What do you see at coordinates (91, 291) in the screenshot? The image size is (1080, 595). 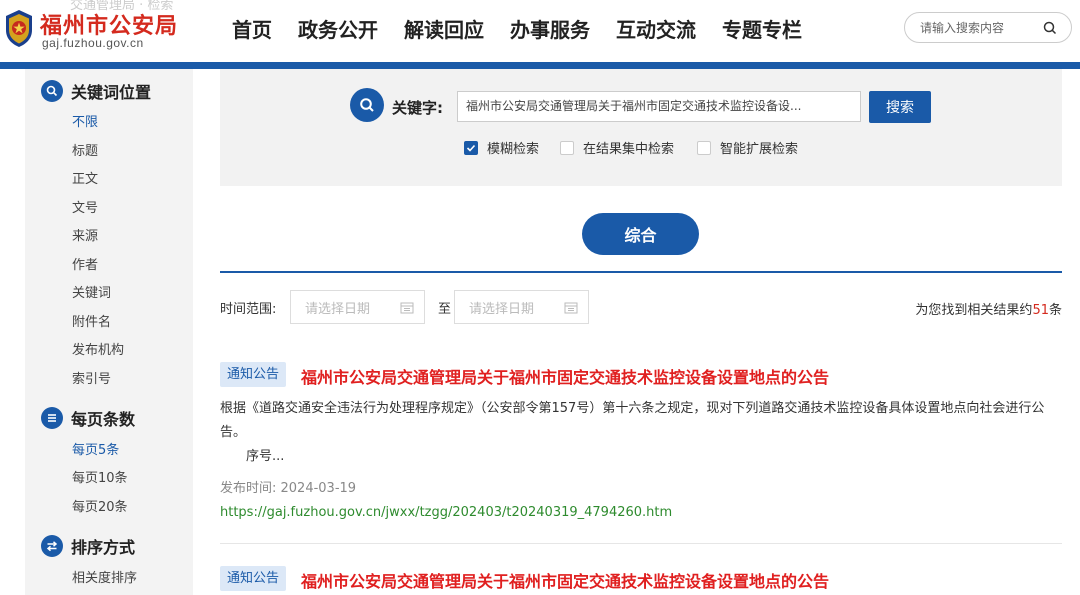 I see `keyword-position-keywords: 关键词` at bounding box center [91, 291].